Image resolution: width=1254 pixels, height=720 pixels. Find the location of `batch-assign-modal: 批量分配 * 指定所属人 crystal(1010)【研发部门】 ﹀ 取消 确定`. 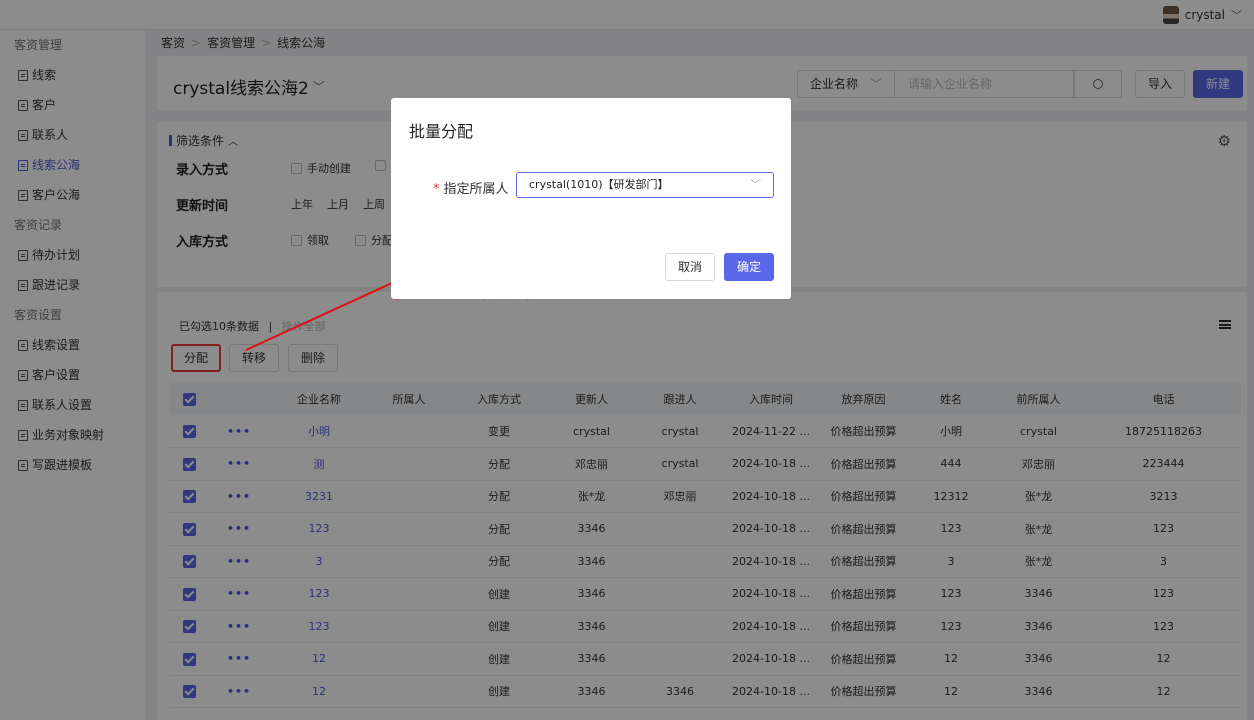

batch-assign-modal: 批量分配 * 指定所属人 crystal(1010)【研发部门】 ﹀ 取消 确定 is located at coordinates (591, 198).